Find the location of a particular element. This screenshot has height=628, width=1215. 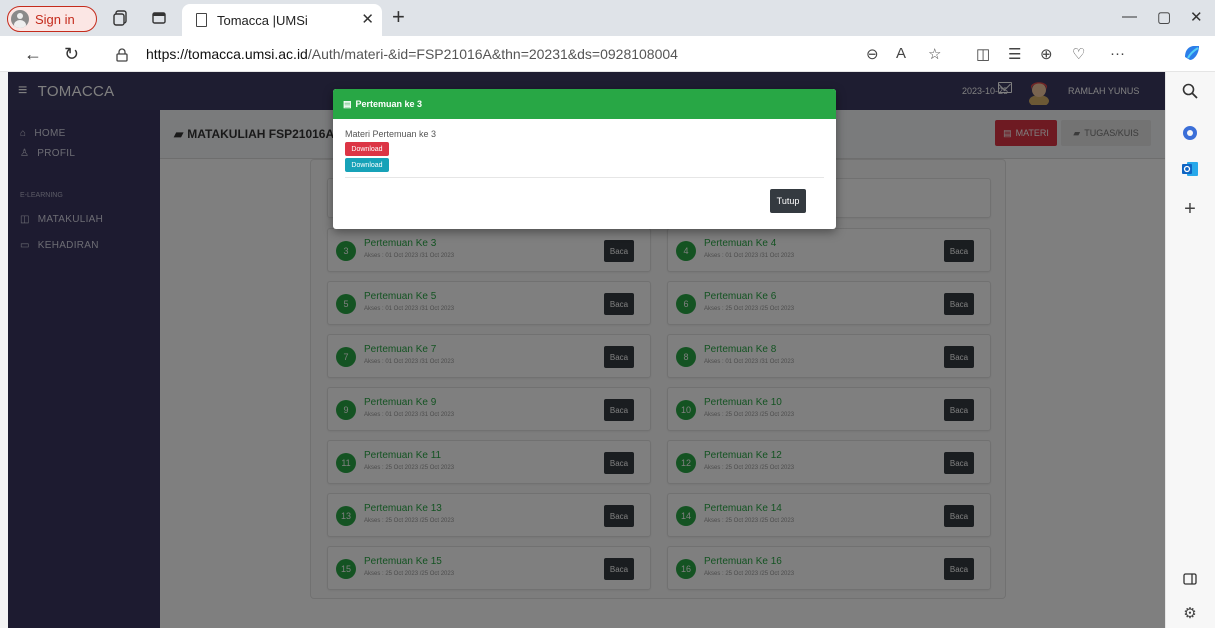

modal-header: ▤ Pertemuan ke 3 is located at coordinates (584, 104).